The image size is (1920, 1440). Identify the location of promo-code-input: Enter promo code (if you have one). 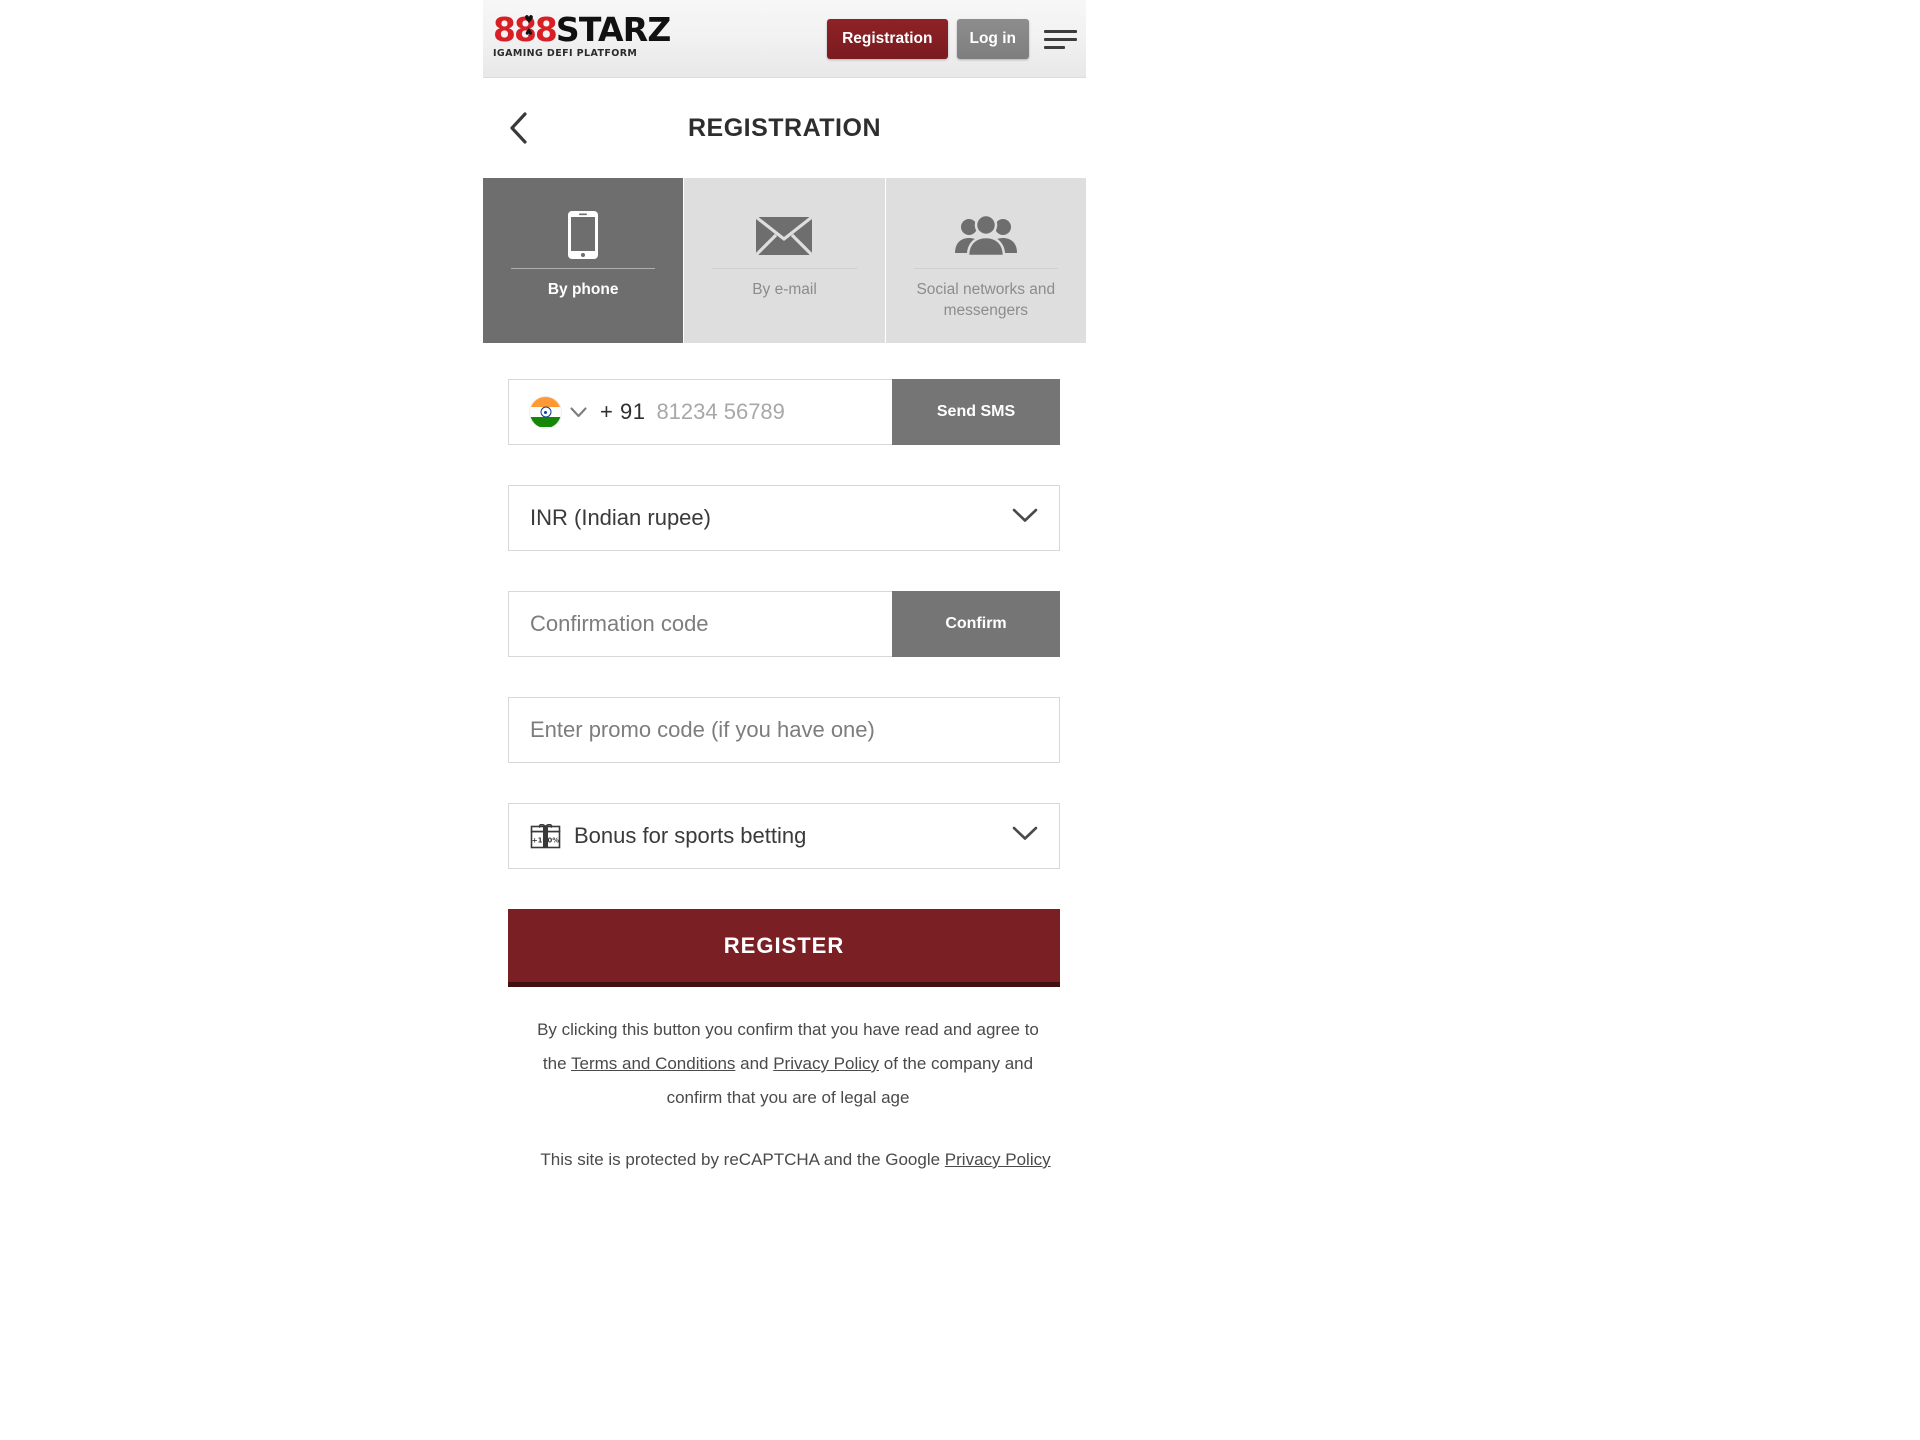
(784, 730).